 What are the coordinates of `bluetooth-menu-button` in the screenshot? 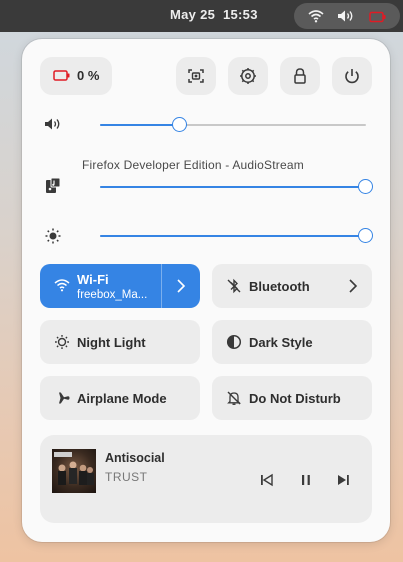 It's located at (353, 286).